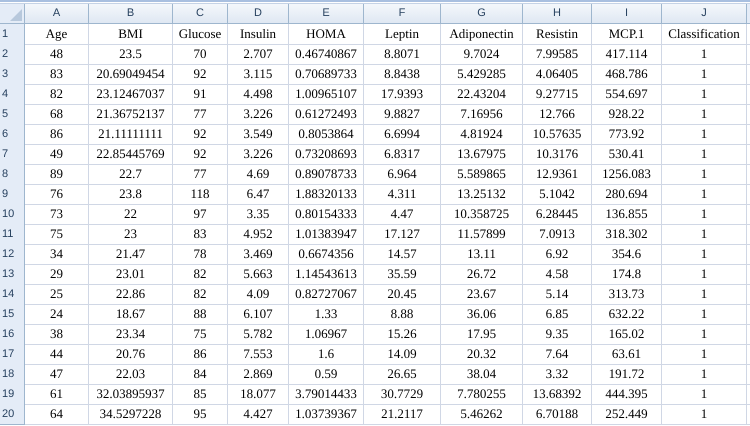  What do you see at coordinates (200, 254) in the screenshot?
I see `table-cell: 78` at bounding box center [200, 254].